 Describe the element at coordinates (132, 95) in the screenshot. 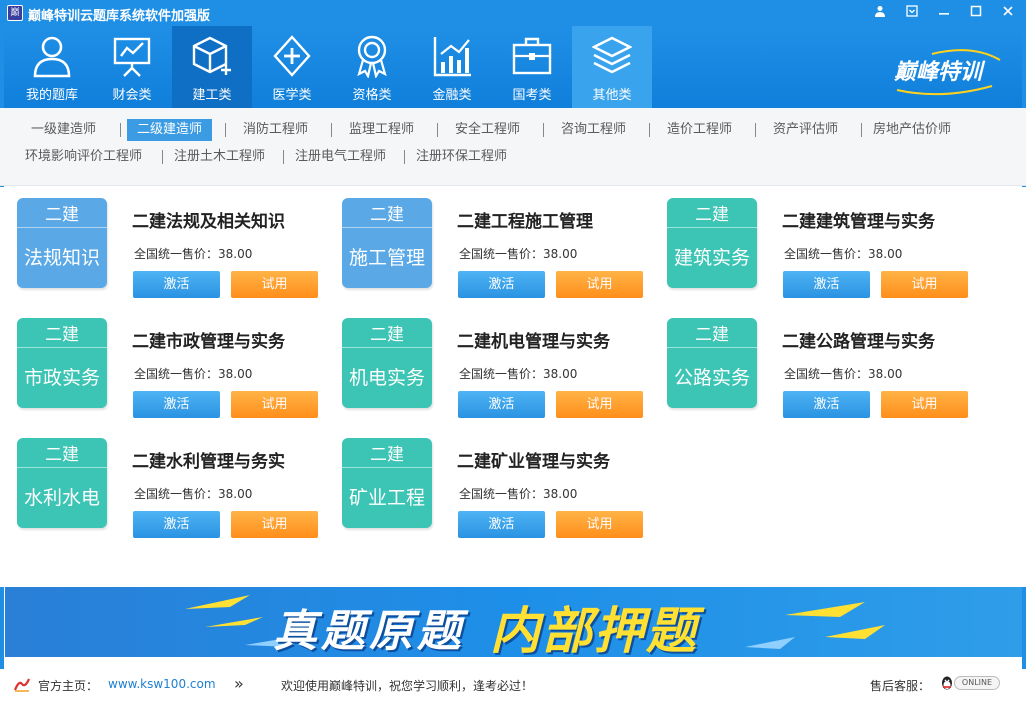

I see `nav-label: 财会类` at that location.